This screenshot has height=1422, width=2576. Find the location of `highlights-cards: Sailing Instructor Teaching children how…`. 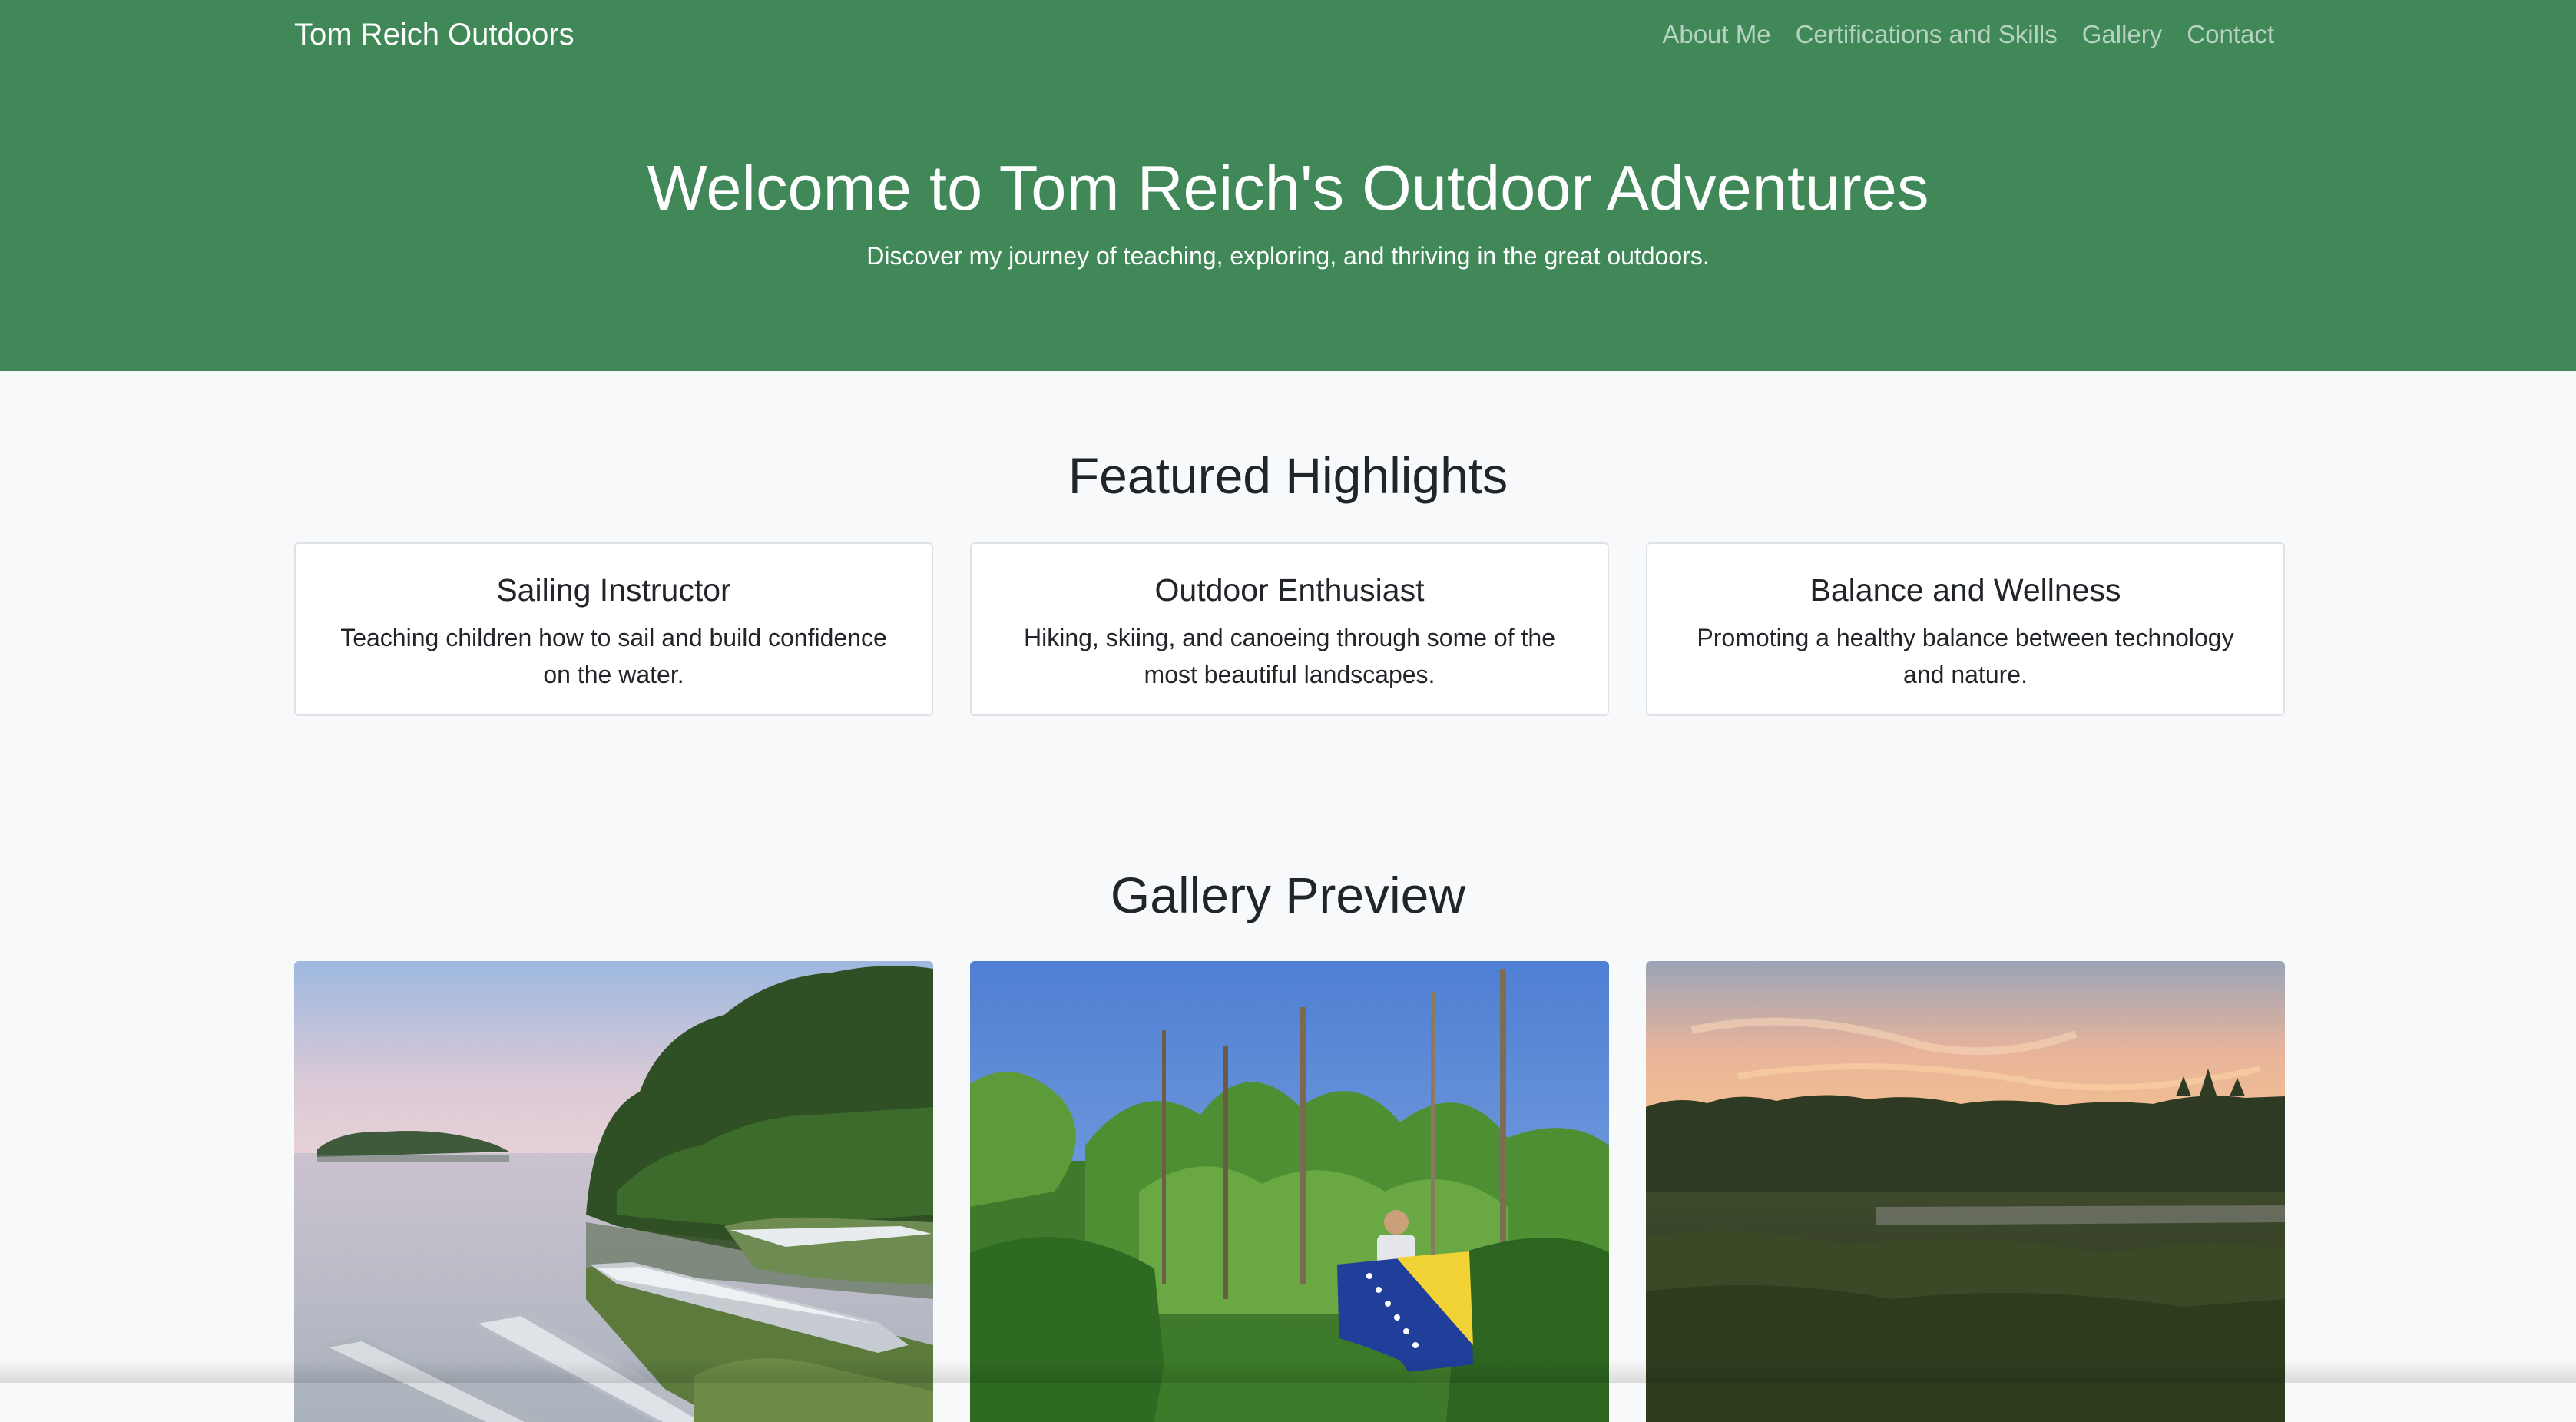

highlights-cards: Sailing Instructor Teaching children how… is located at coordinates (1289, 629).